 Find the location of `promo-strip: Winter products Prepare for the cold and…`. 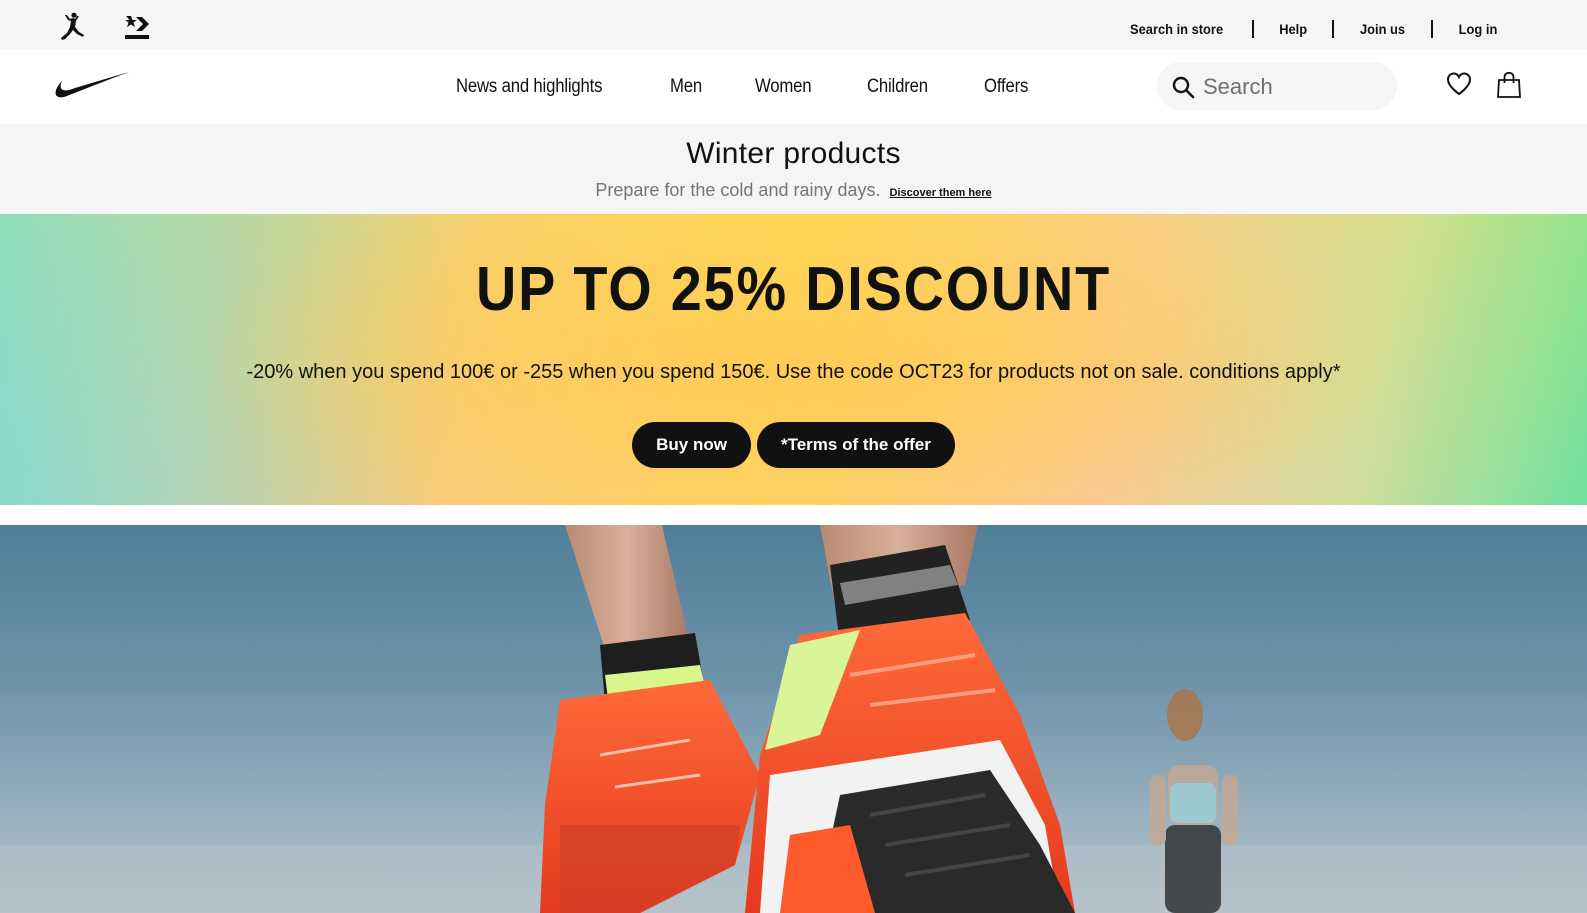

promo-strip: Winter products Prepare for the cold and… is located at coordinates (793, 169).